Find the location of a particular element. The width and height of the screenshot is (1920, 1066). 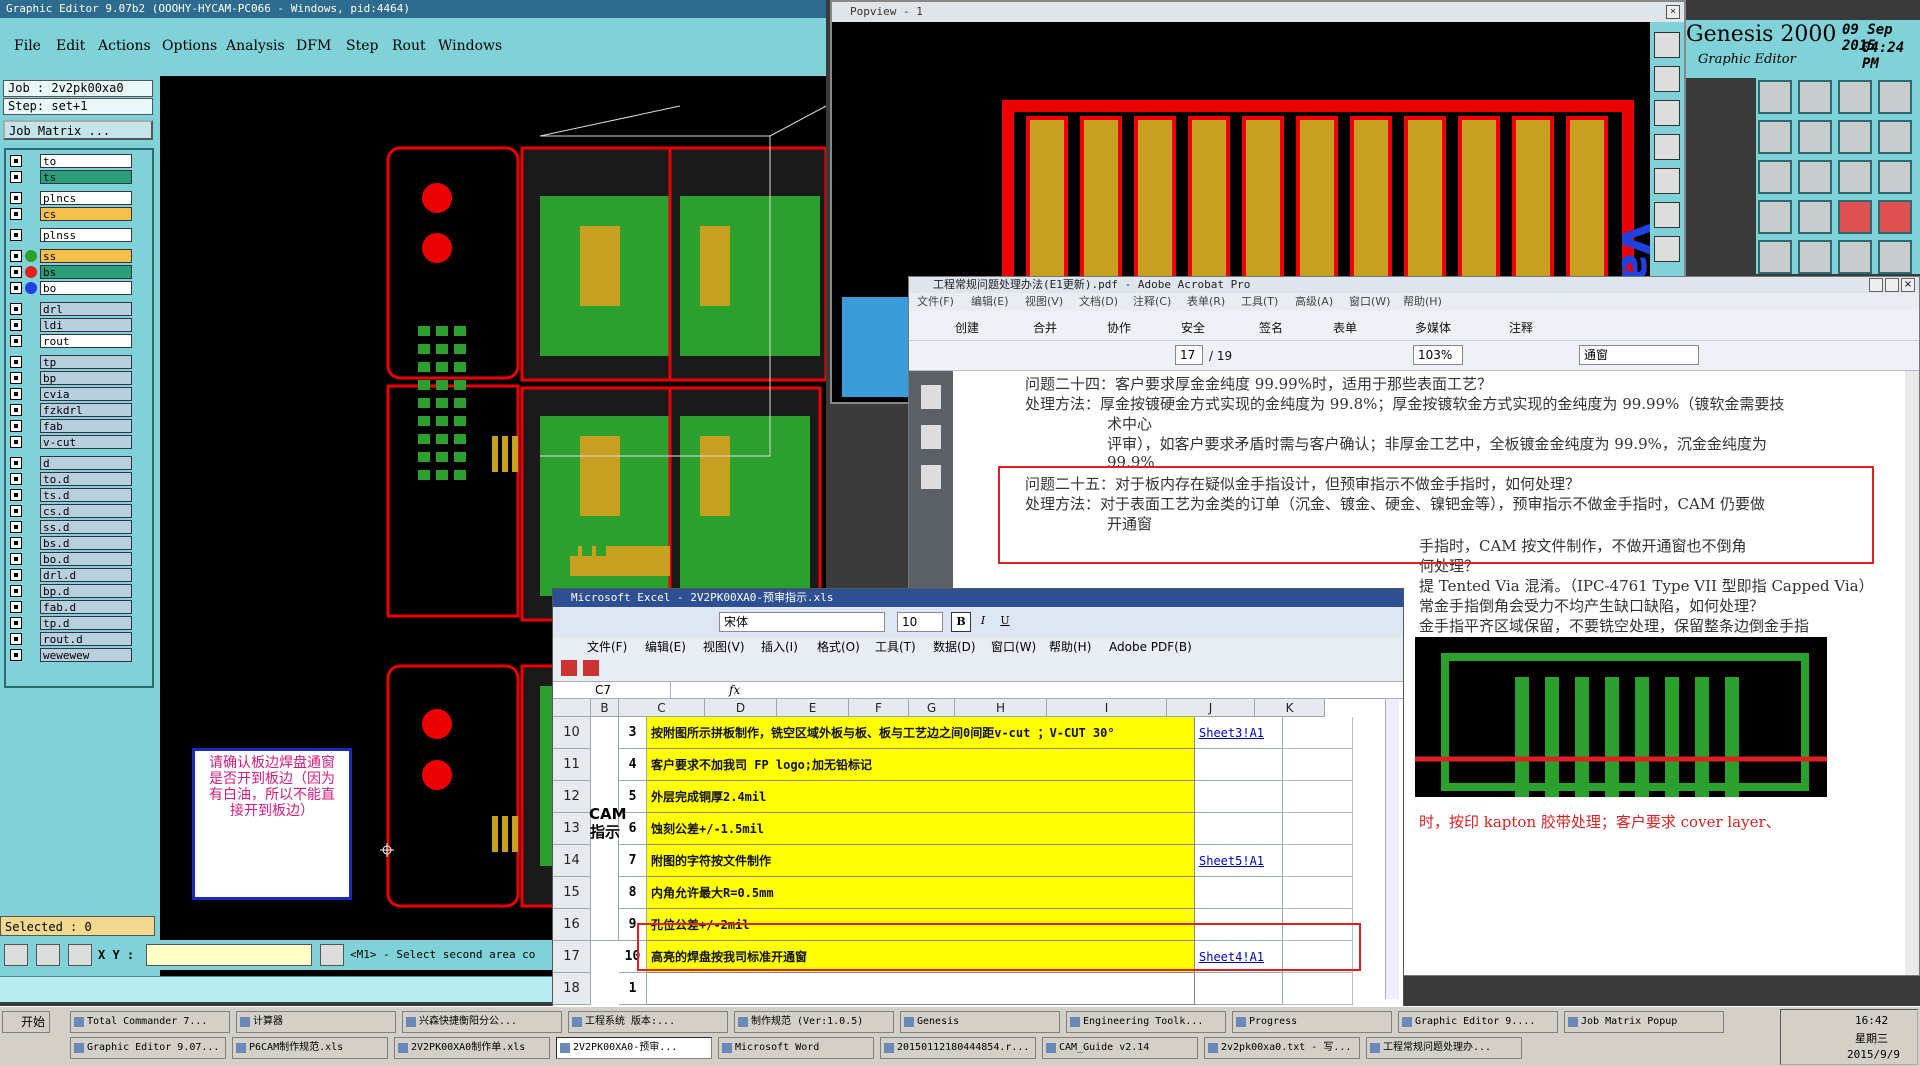

layer-name: to.d is located at coordinates (86, 479).